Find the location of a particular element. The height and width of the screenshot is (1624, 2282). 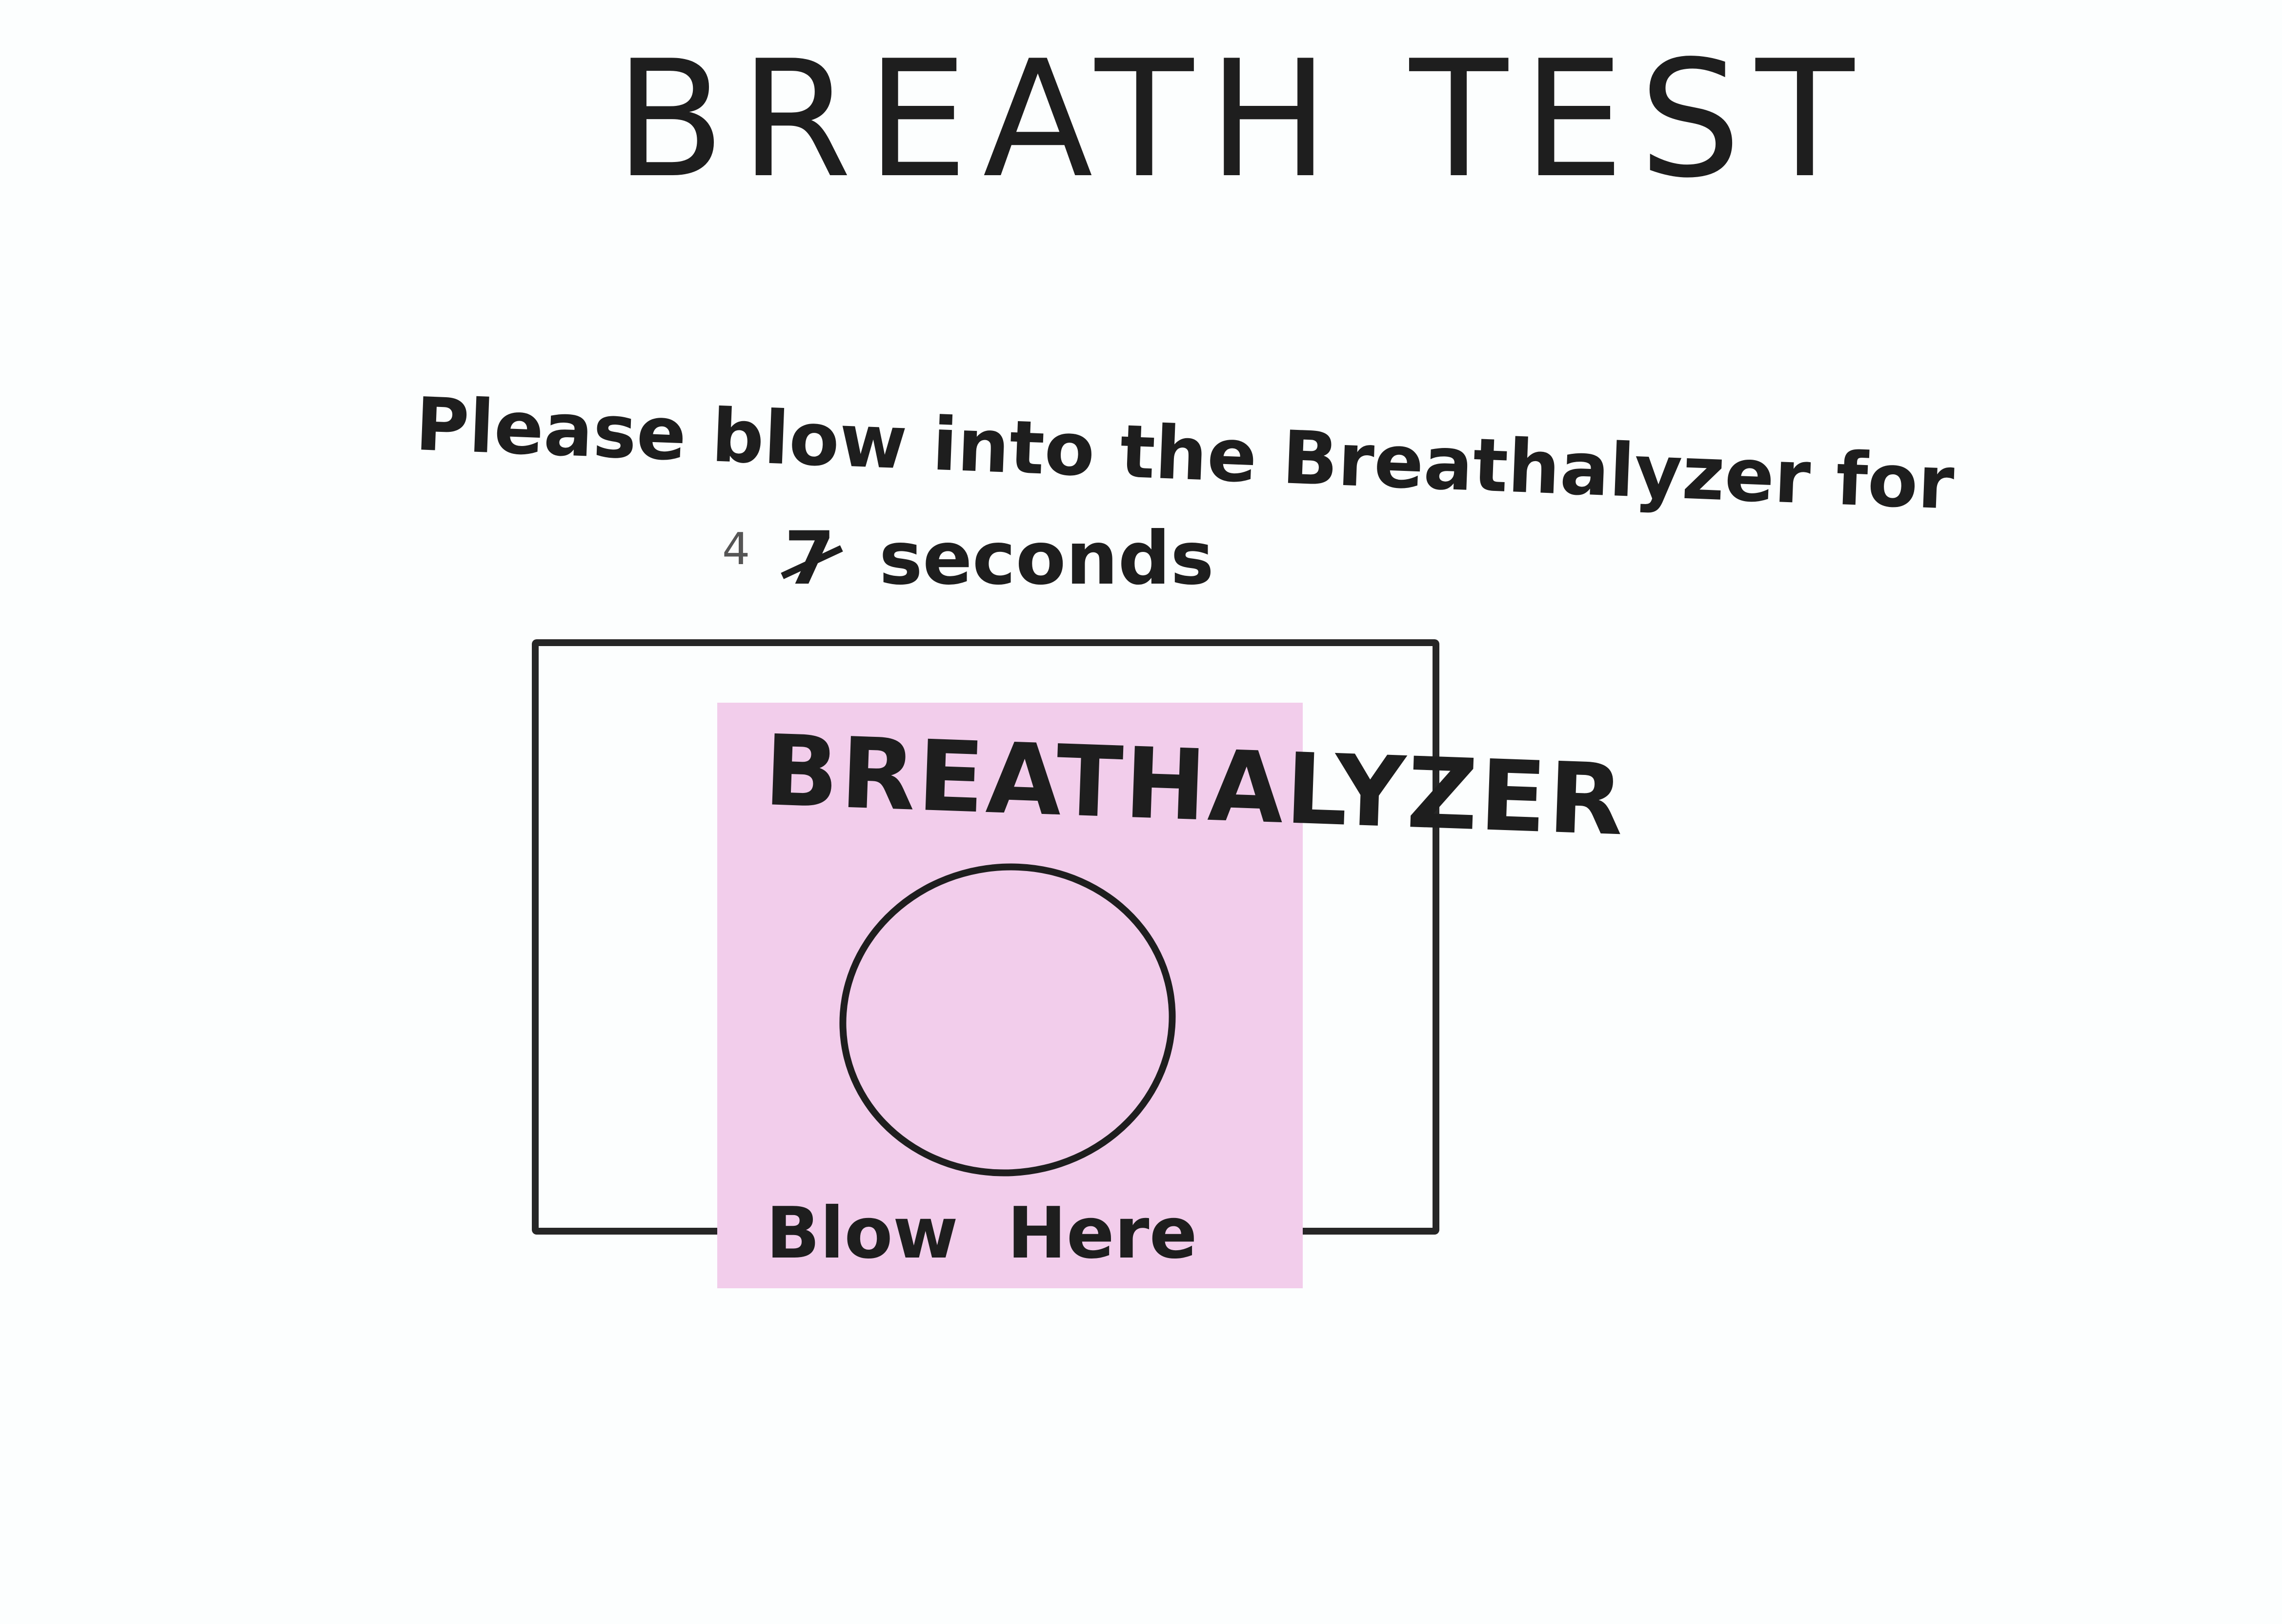

duration-unit: seconds is located at coordinates (1047, 559).